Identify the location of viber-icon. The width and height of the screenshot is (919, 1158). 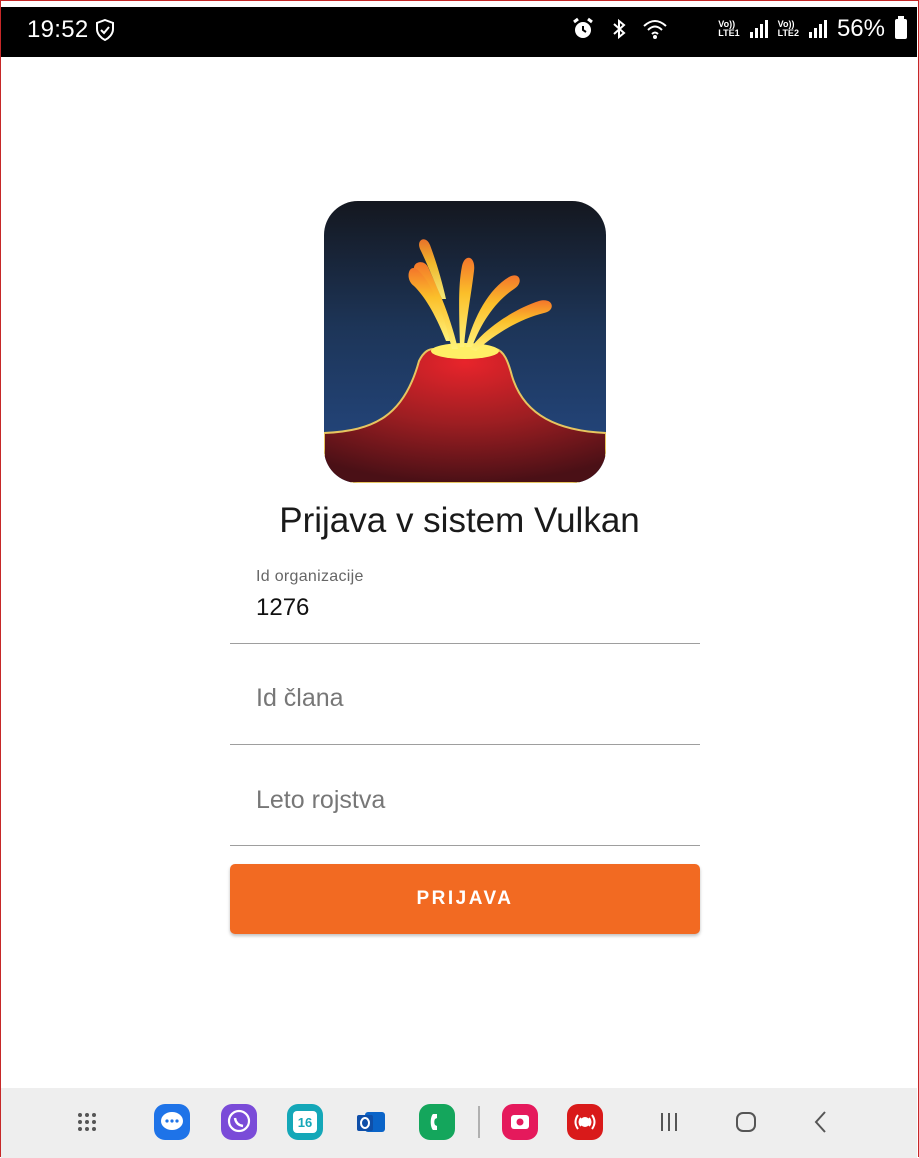
(239, 1122).